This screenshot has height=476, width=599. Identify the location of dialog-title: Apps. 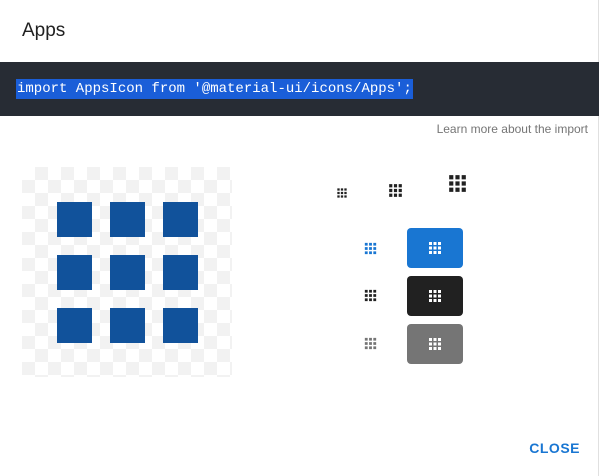
(44, 30).